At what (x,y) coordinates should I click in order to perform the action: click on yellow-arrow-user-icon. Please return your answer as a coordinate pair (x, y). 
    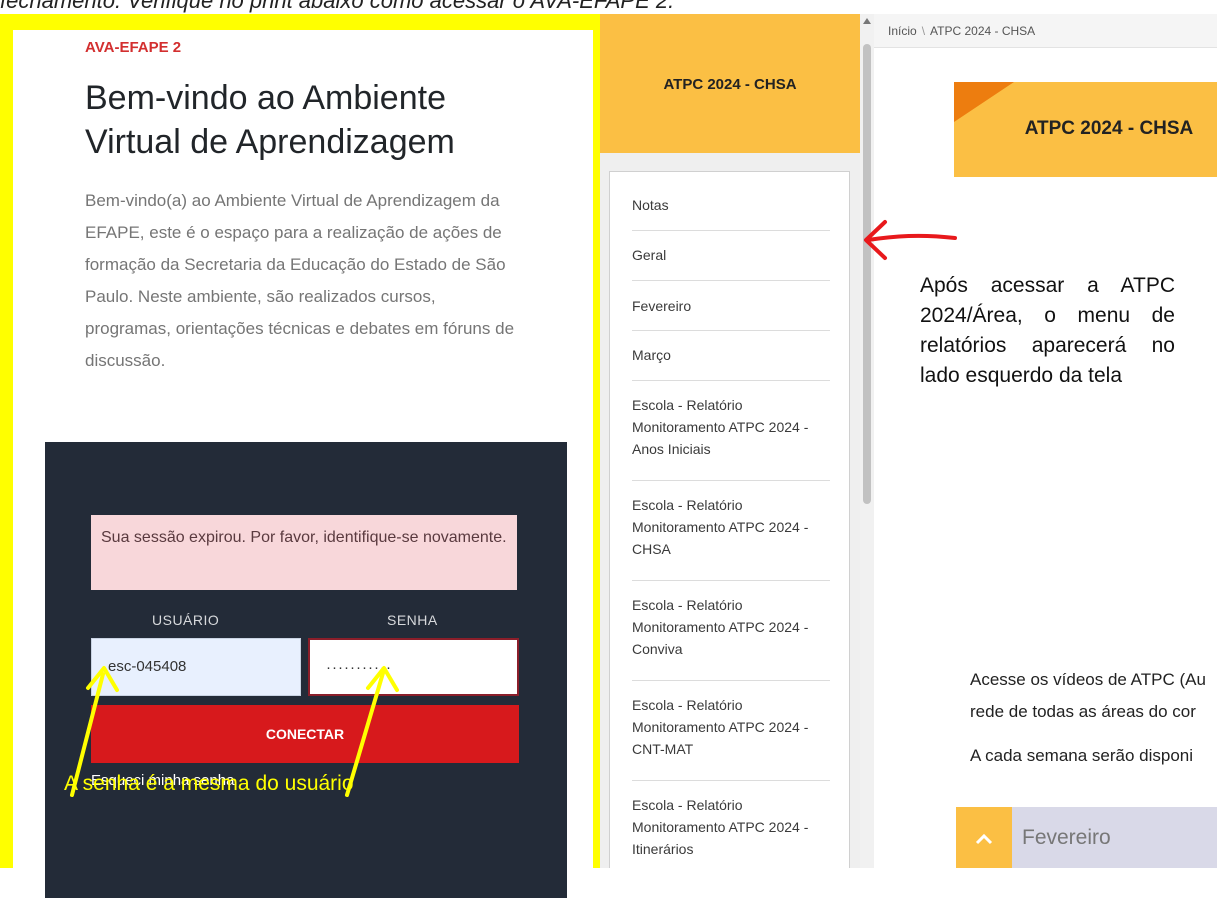
    Looking at the image, I should click on (94, 731).